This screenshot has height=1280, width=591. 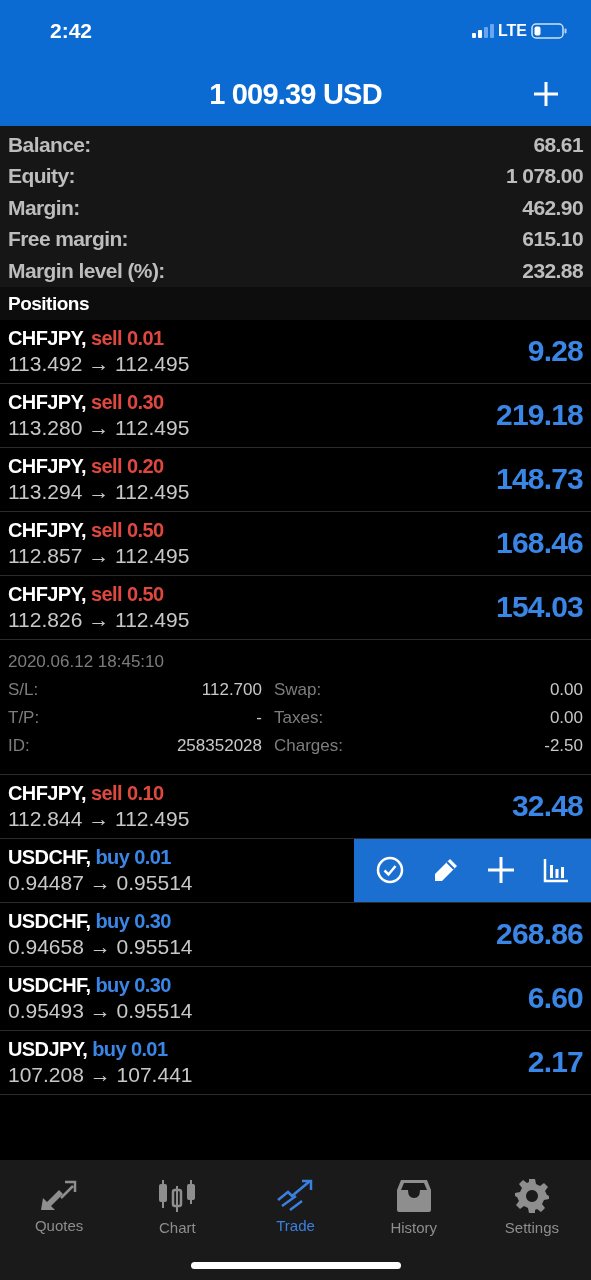 I want to click on battery-icon, so click(x=549, y=31).